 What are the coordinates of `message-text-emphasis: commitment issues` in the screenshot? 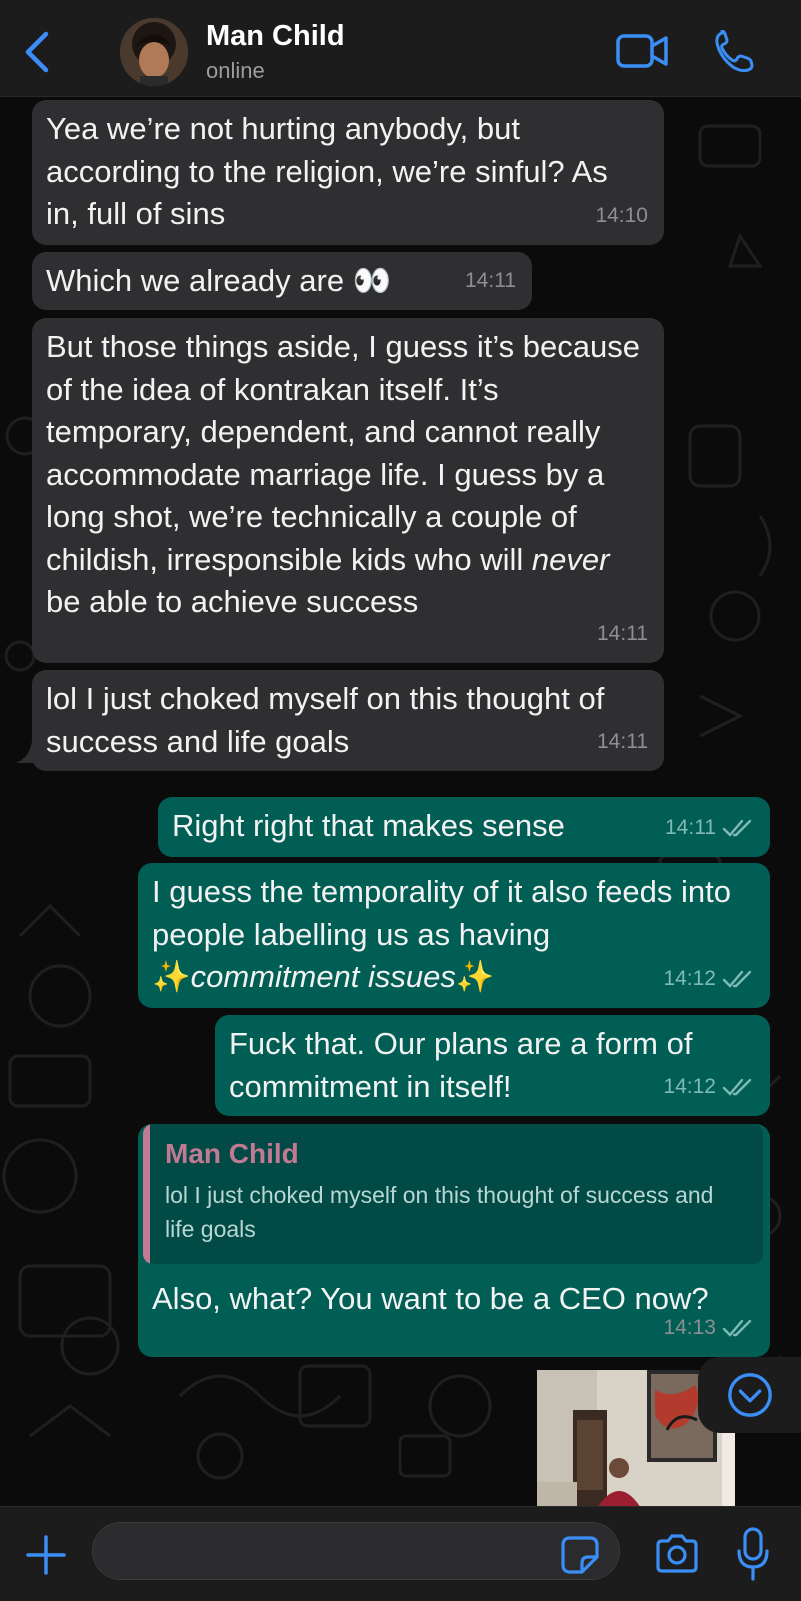 It's located at (323, 976).